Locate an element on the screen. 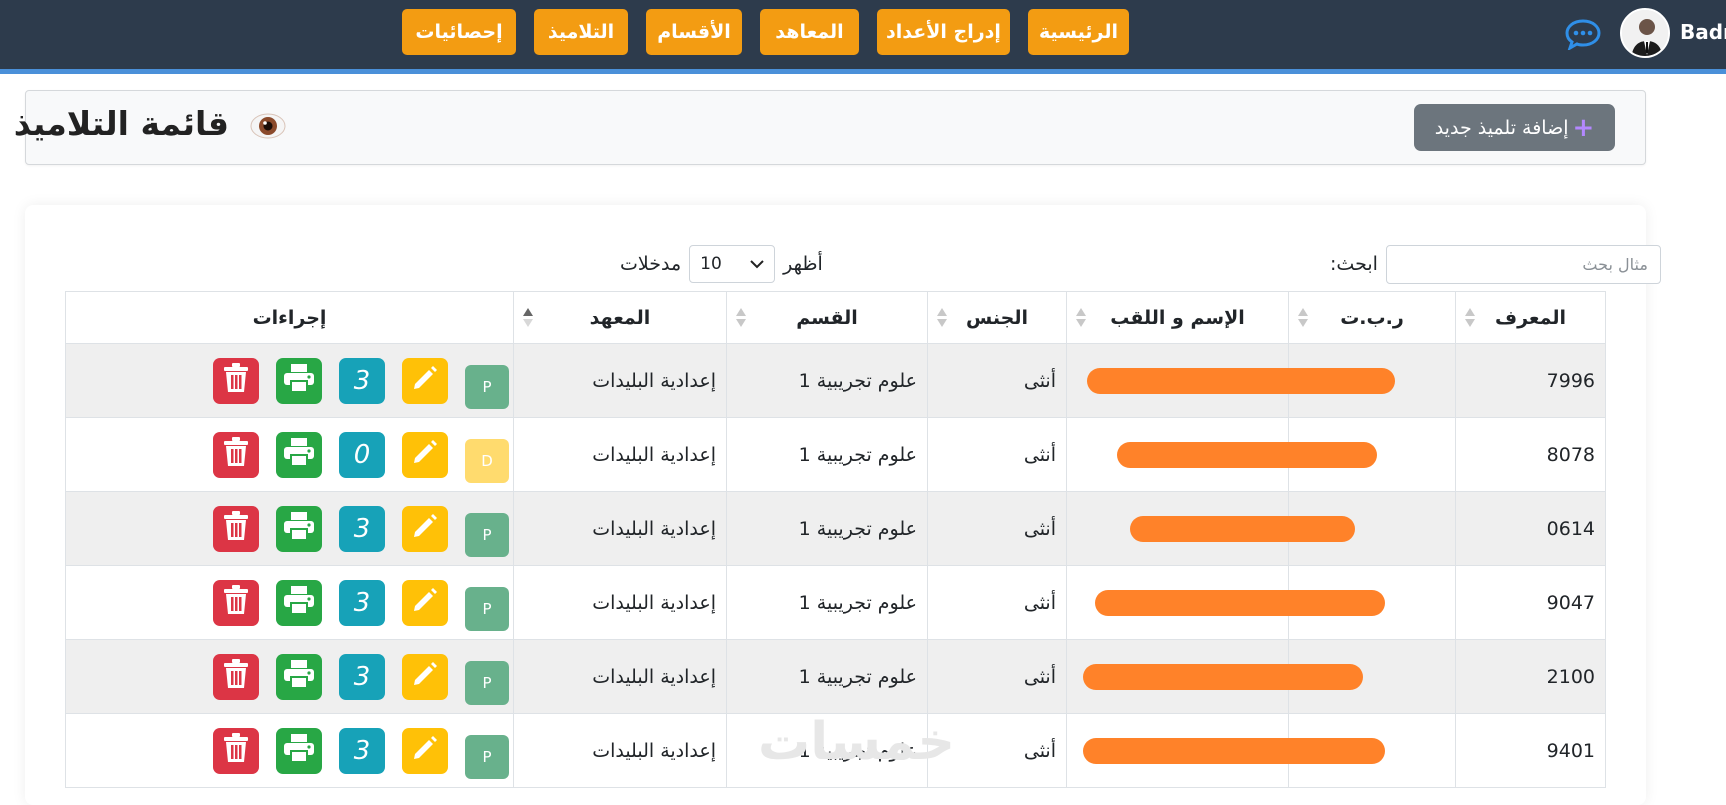  cell-actions: 0D is located at coordinates (289, 454).